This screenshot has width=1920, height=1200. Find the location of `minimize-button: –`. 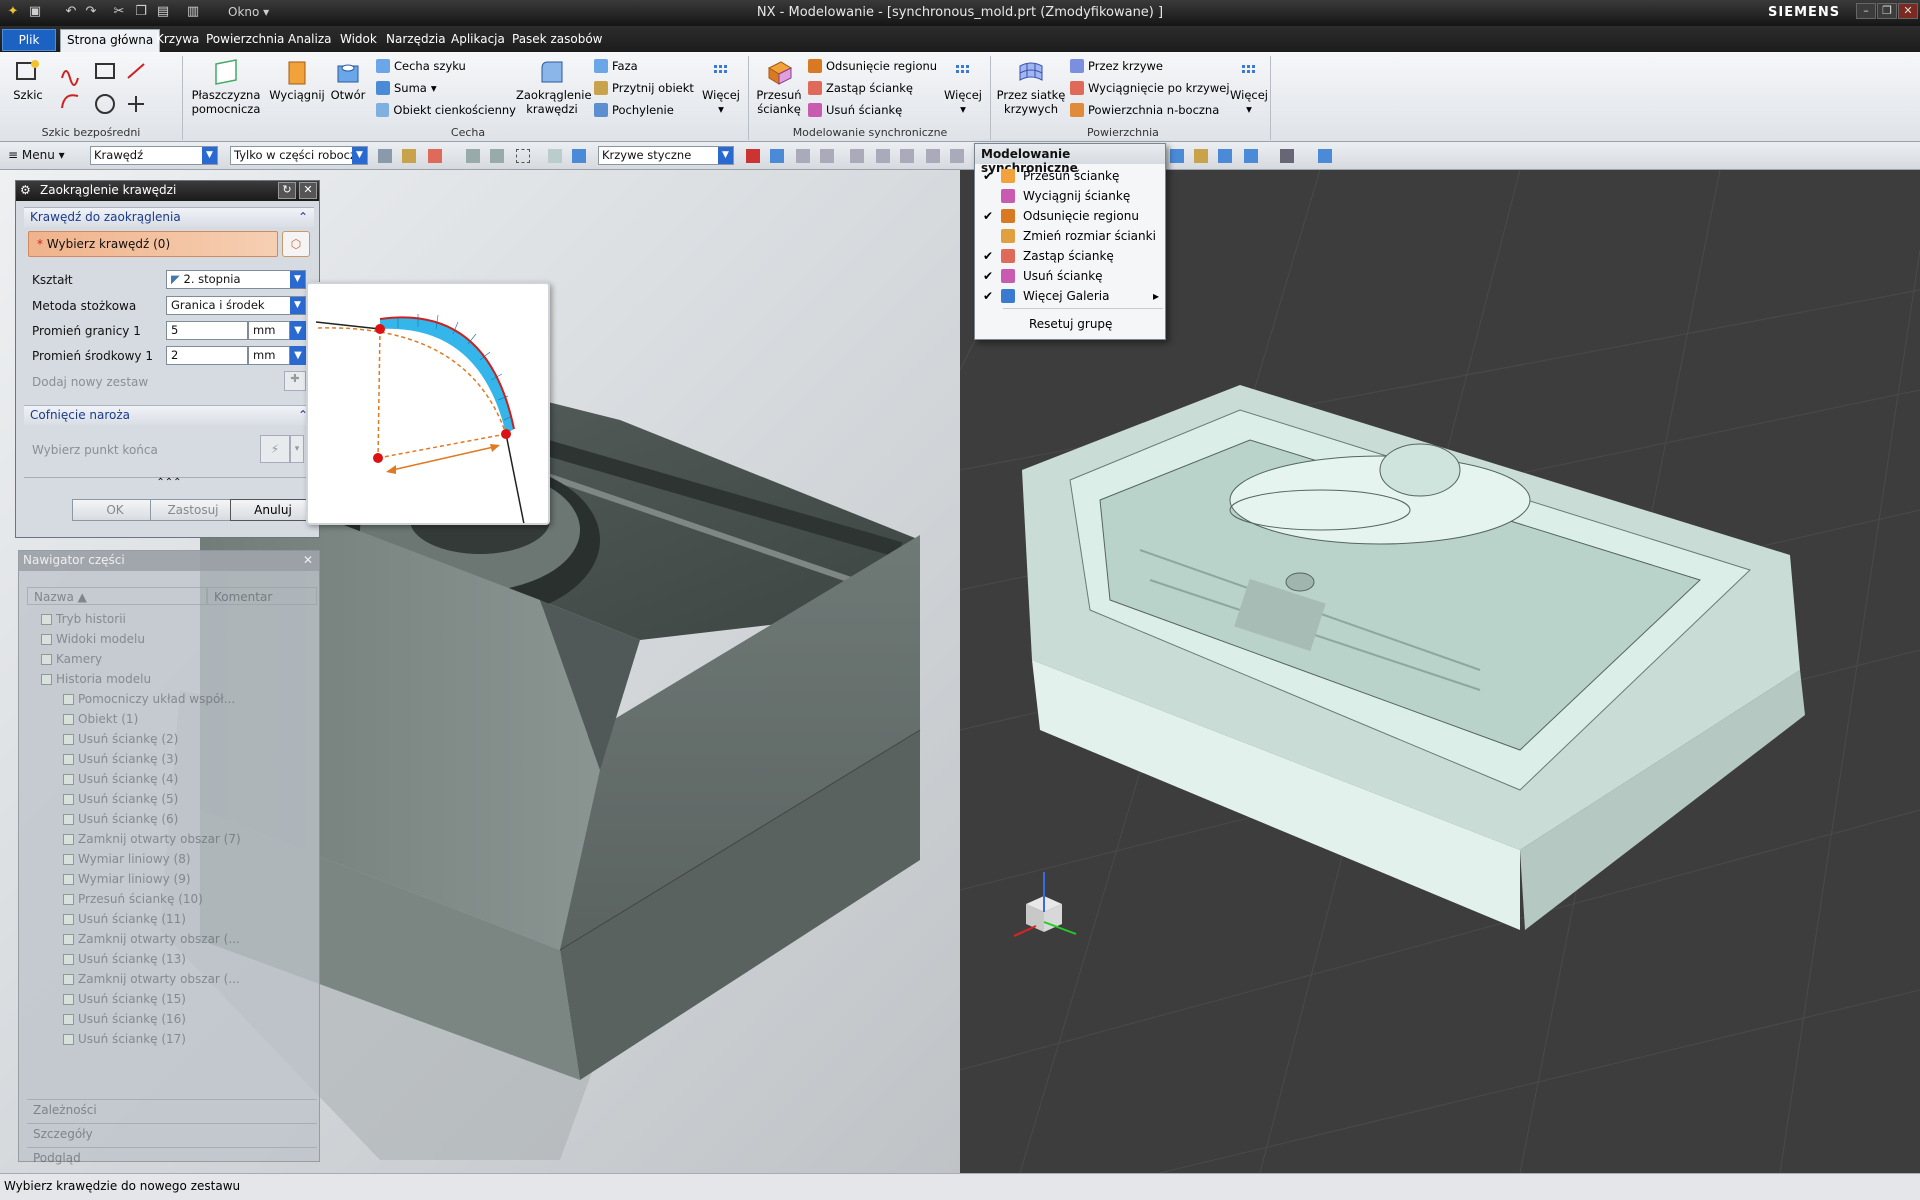

minimize-button: – is located at coordinates (1866, 11).